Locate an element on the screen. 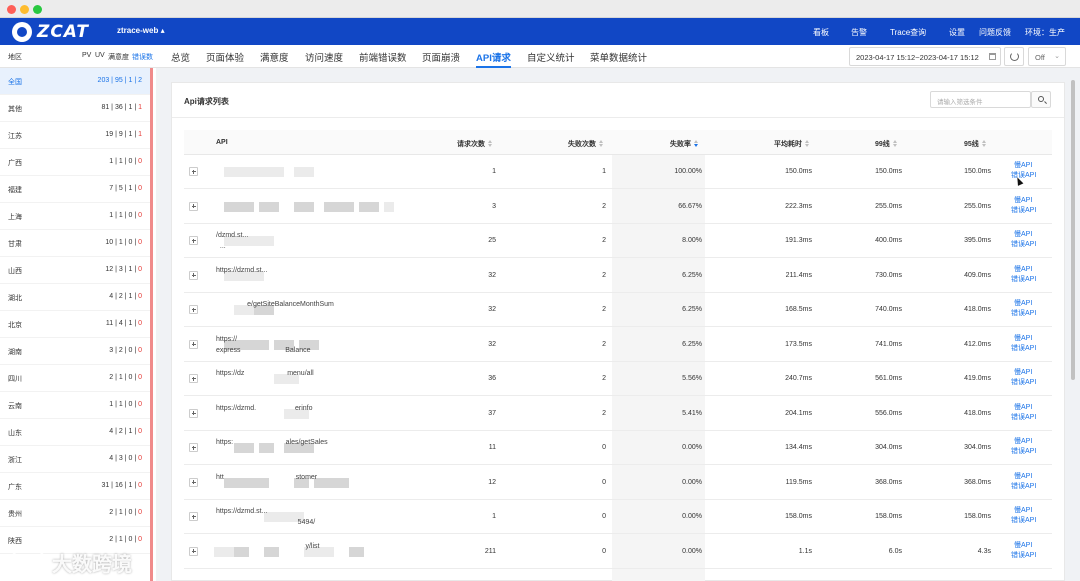 The image size is (1080, 581). metric-tab-pv: PV is located at coordinates (86, 55).